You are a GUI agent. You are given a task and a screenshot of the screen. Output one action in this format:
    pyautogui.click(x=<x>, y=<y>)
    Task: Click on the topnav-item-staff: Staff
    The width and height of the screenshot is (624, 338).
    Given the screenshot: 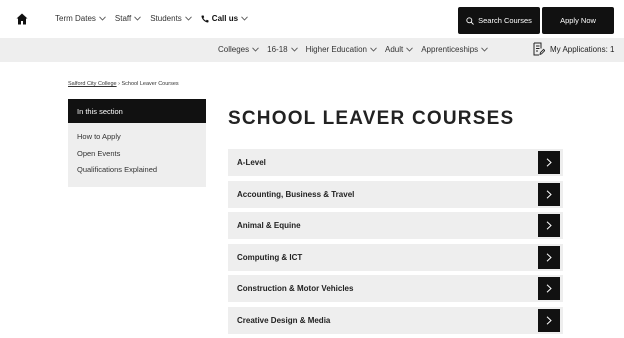 What is the action you would take?
    pyautogui.click(x=128, y=18)
    